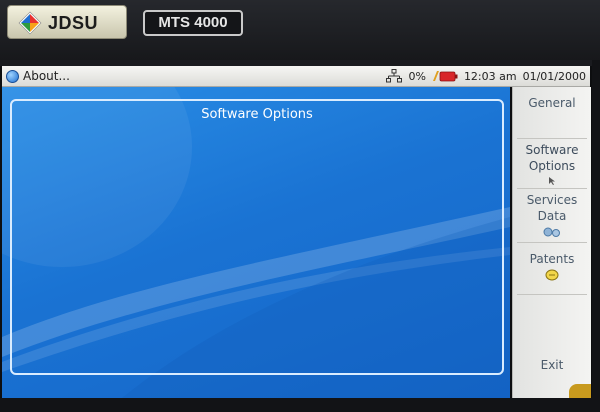 This screenshot has width=600, height=412. What do you see at coordinates (580, 391) in the screenshot?
I see `corner-tab-icon` at bounding box center [580, 391].